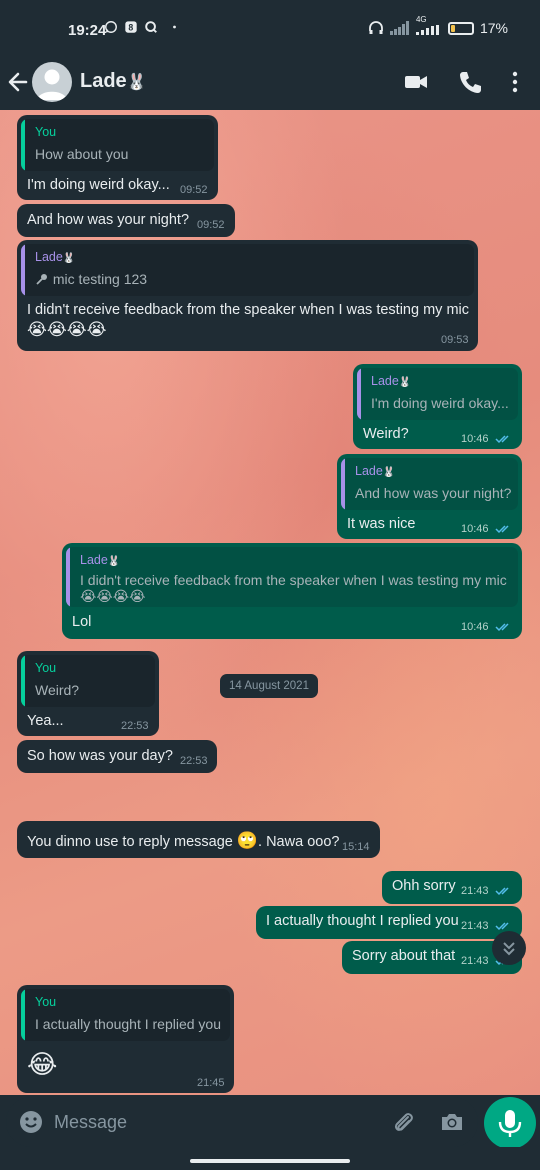 Image resolution: width=540 pixels, height=1170 pixels. I want to click on signal-icon, so click(427, 30).